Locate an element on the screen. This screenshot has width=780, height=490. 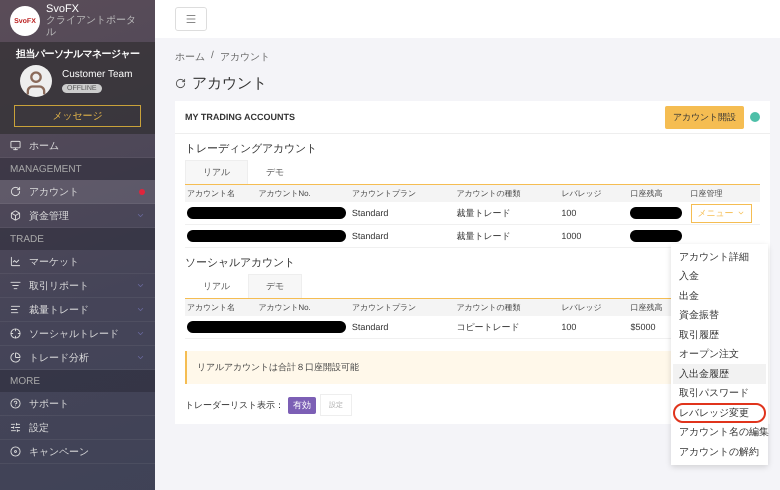
sidebar-label: サポート is located at coordinates (49, 404).